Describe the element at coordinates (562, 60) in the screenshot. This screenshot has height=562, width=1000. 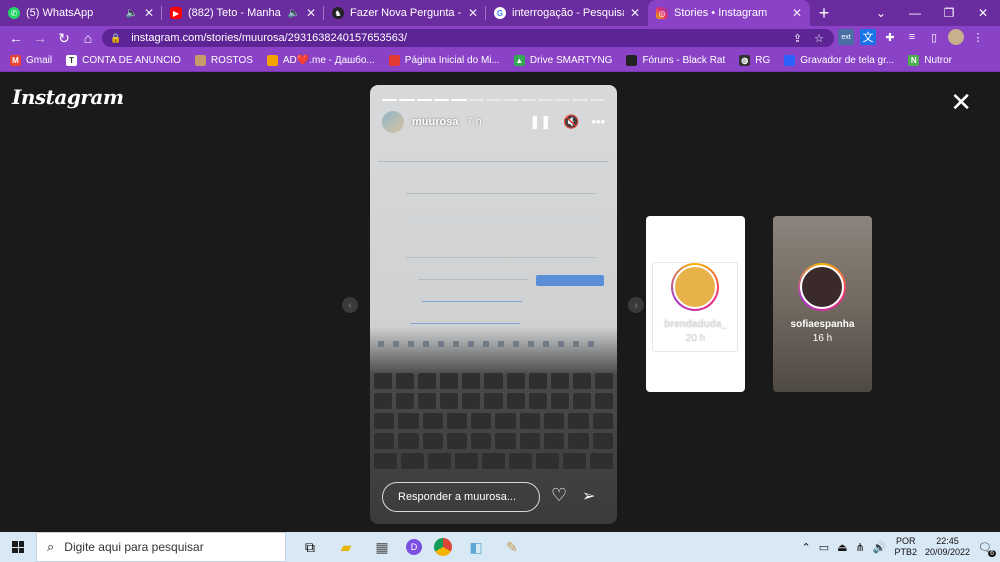
I see `bookmark-item: ▲ Drive SMARTYNG` at that location.